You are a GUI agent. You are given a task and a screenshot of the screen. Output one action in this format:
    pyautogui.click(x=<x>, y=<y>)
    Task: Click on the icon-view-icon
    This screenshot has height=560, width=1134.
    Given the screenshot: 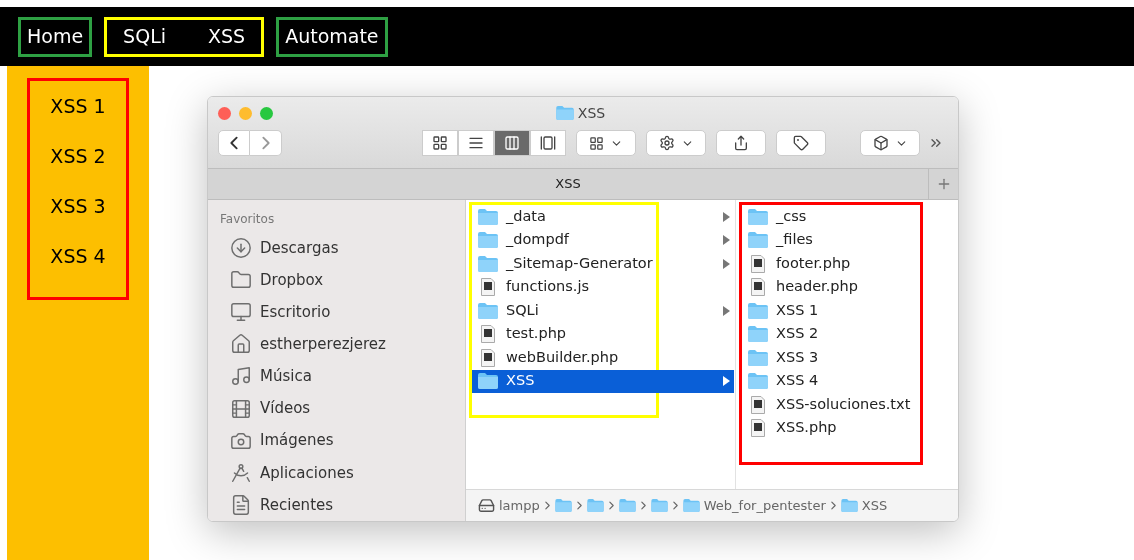 What is the action you would take?
    pyautogui.click(x=440, y=143)
    